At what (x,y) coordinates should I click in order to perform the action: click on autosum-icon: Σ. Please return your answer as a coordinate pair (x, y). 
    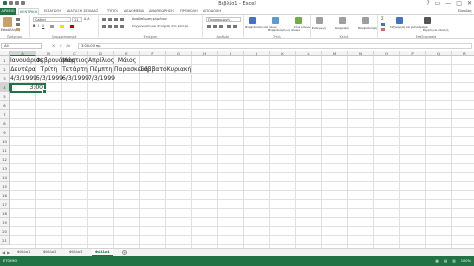
    Looking at the image, I should click on (382, 19).